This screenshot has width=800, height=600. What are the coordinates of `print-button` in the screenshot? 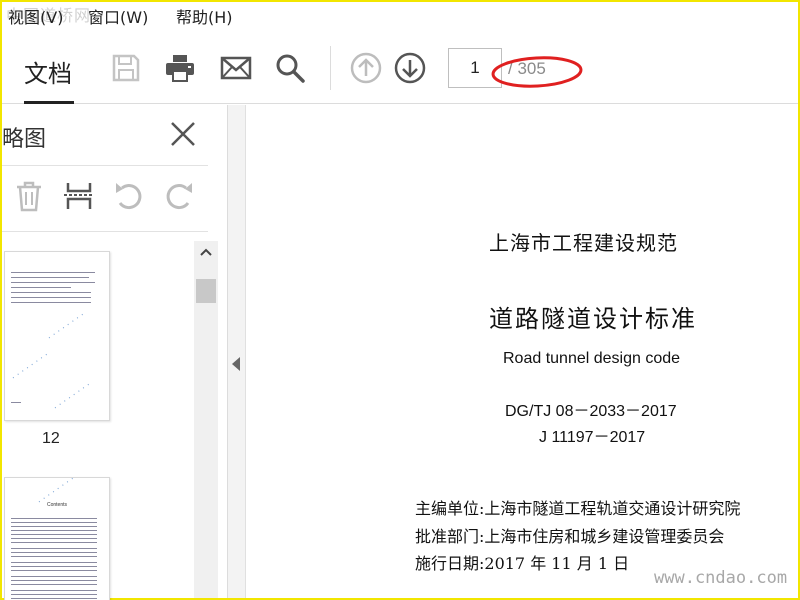 It's located at (180, 68).